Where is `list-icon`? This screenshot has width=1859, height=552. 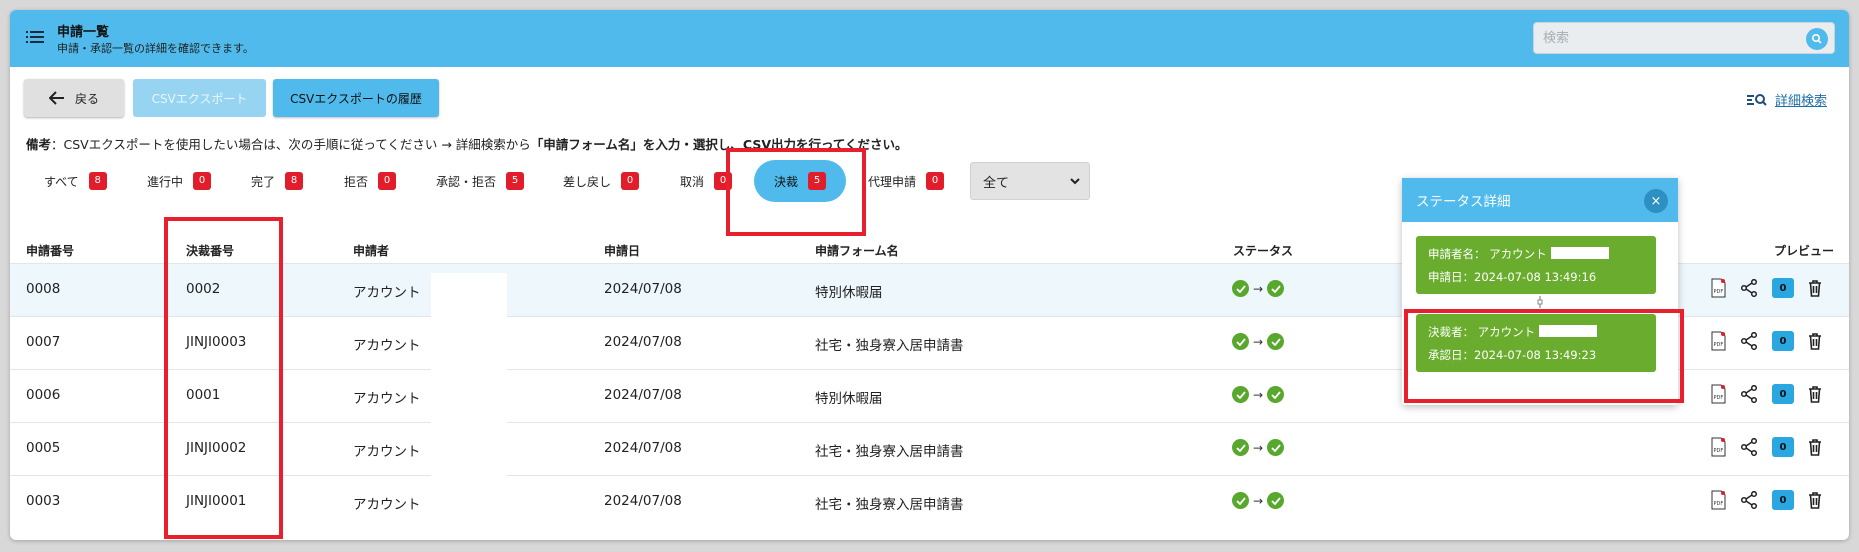
list-icon is located at coordinates (35, 37).